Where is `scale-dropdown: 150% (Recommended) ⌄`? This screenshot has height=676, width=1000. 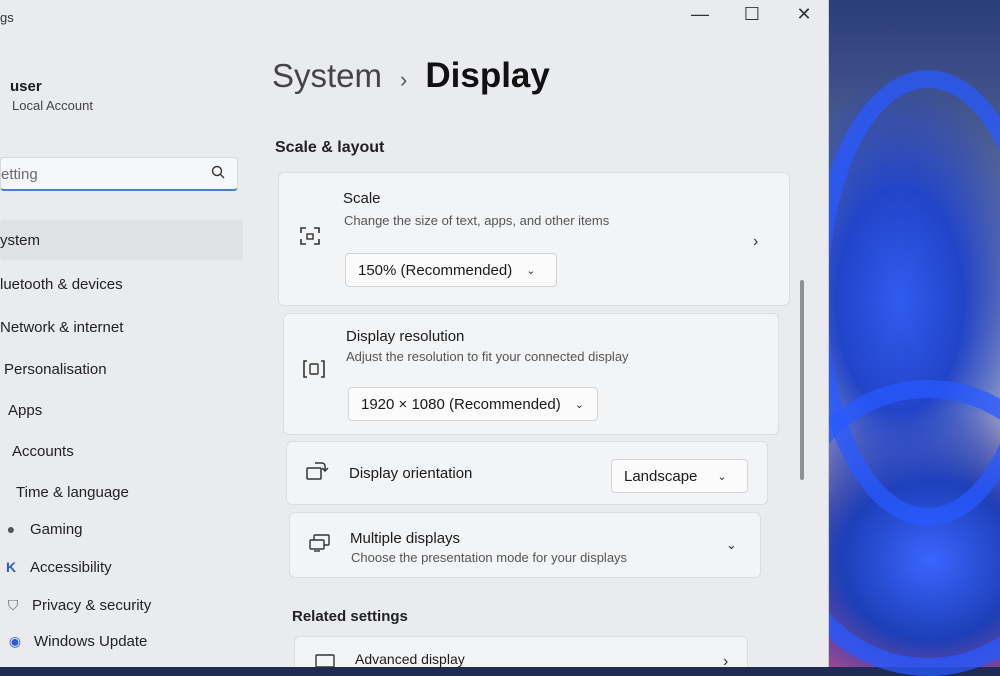 scale-dropdown: 150% (Recommended) ⌄ is located at coordinates (451, 270).